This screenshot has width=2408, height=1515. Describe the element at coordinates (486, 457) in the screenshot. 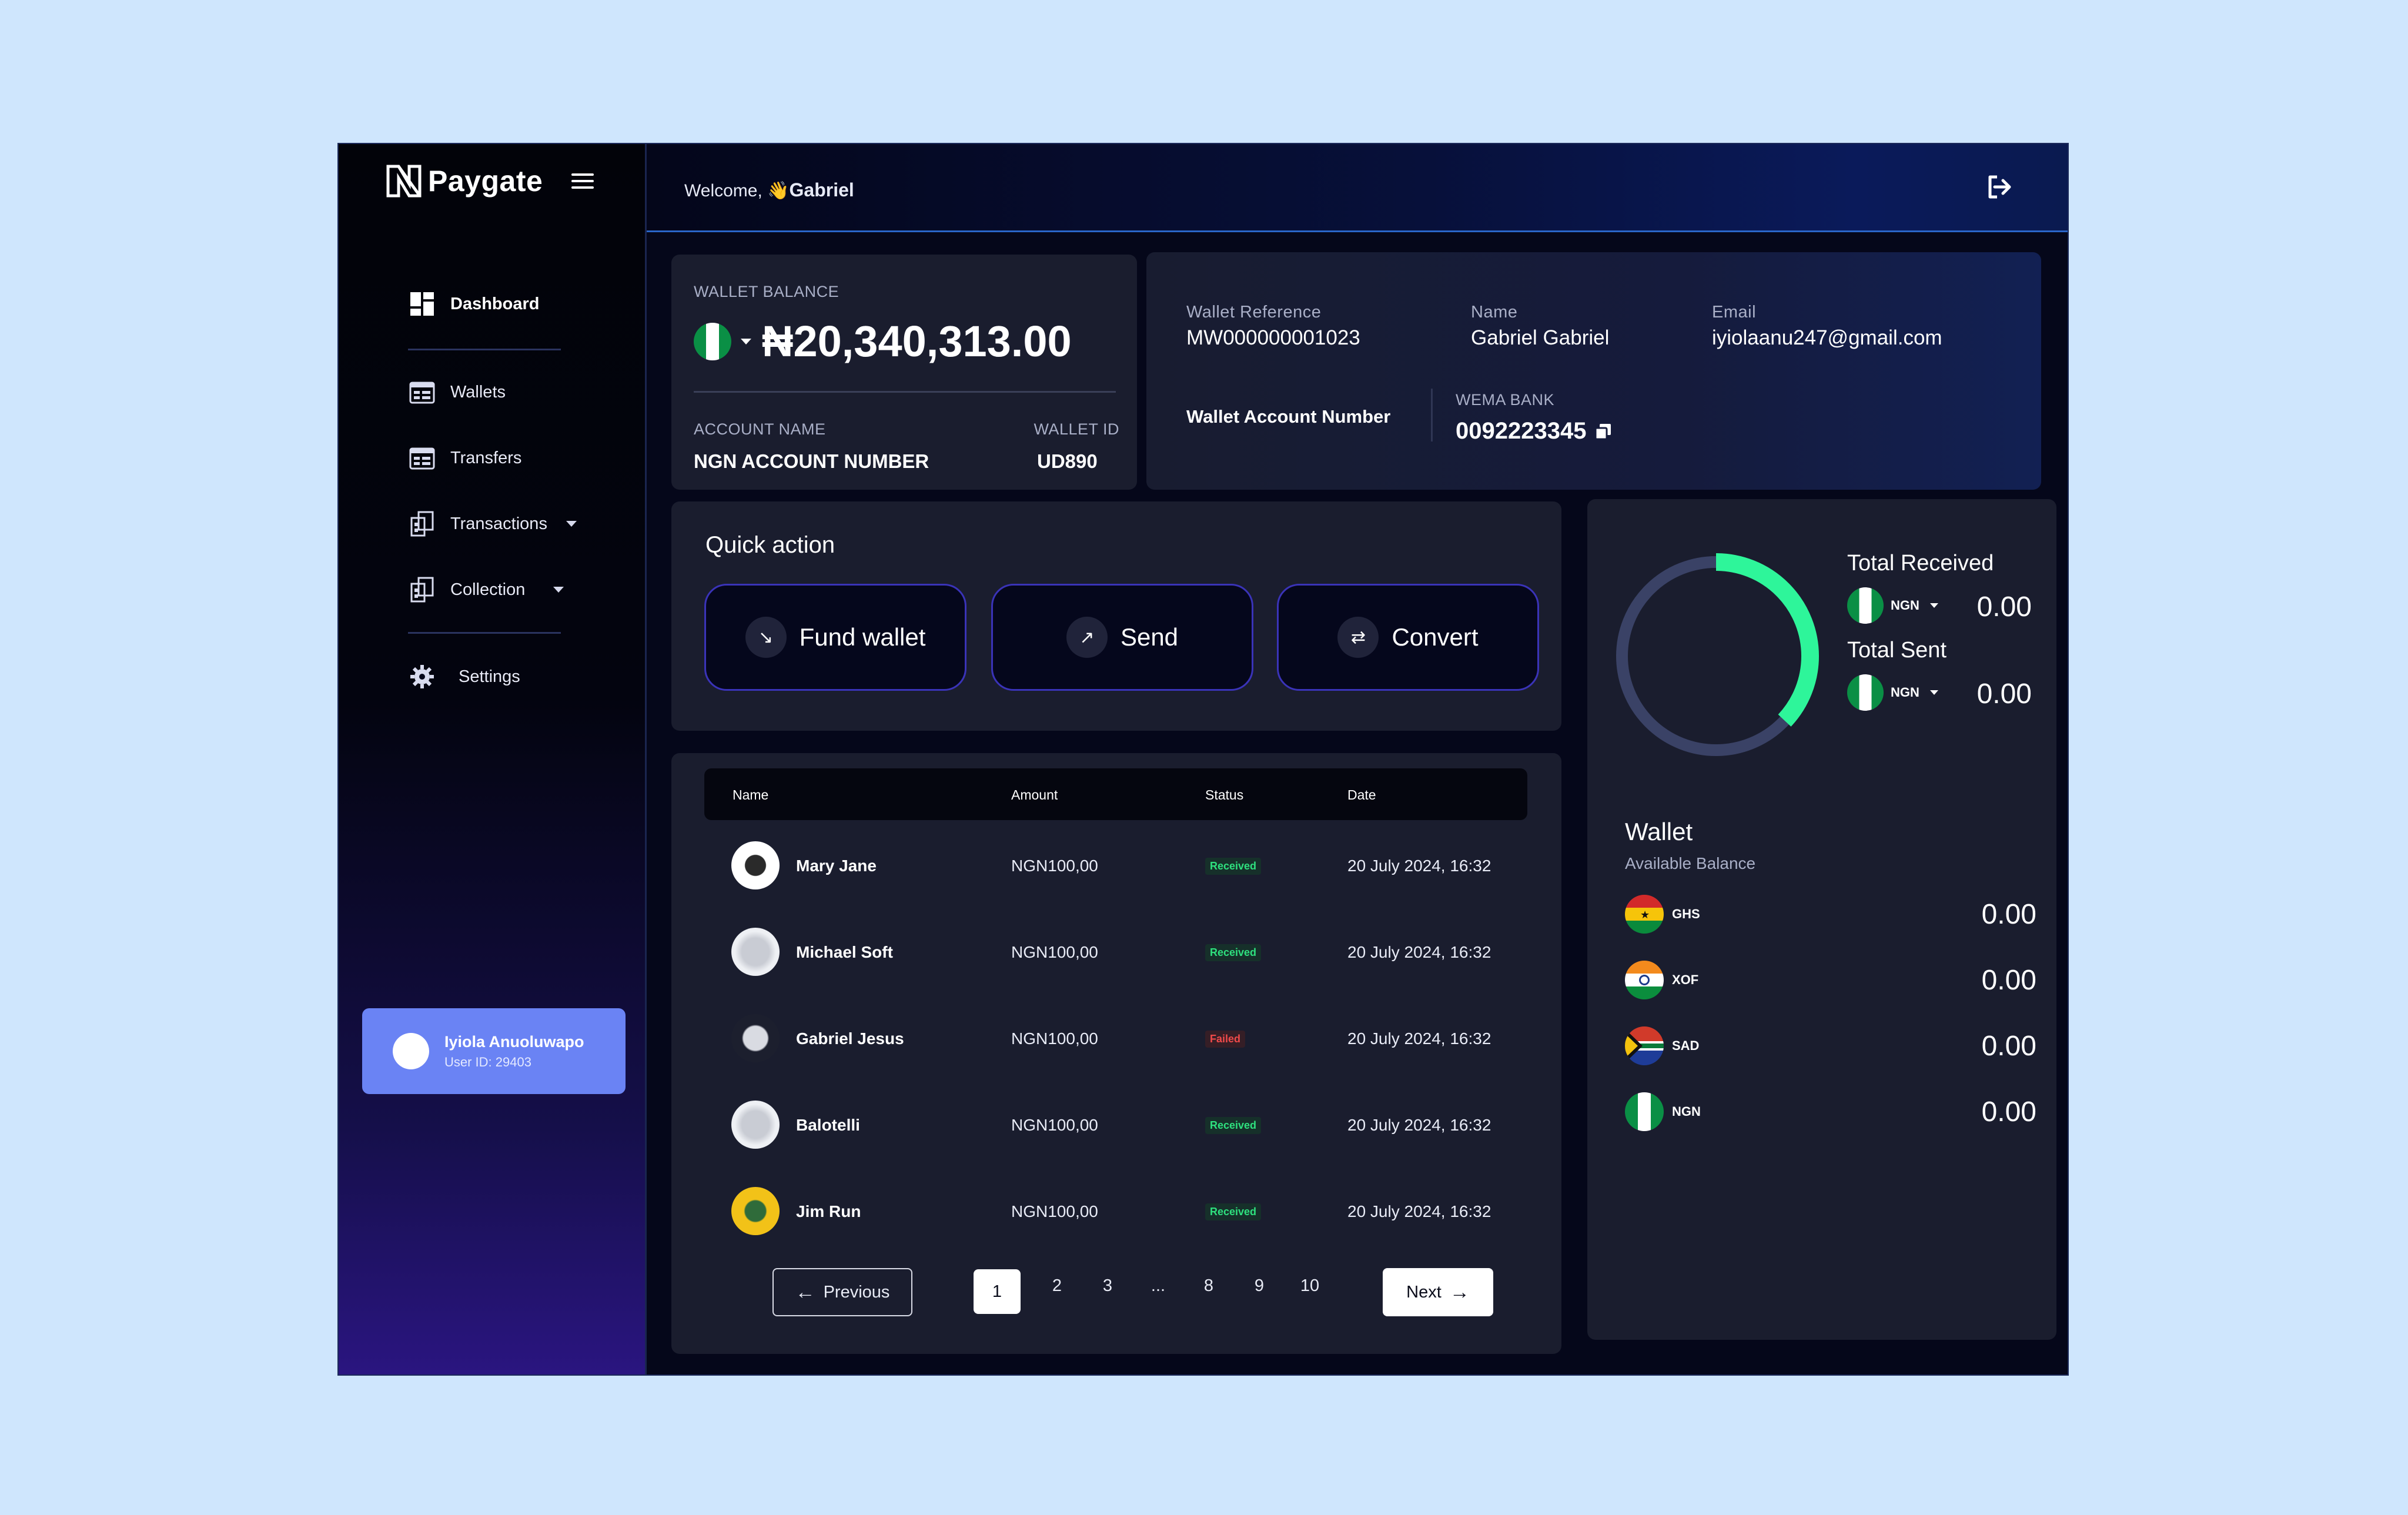

I see `sidebar-item-label: Transfers` at that location.